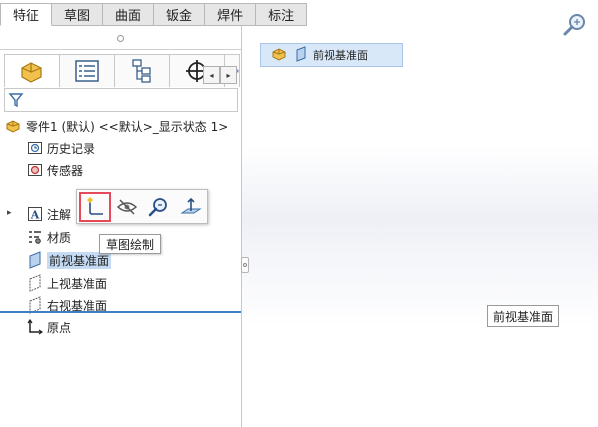 The height and width of the screenshot is (427, 598). I want to click on tree-item-label: 历史记录, so click(71, 148).